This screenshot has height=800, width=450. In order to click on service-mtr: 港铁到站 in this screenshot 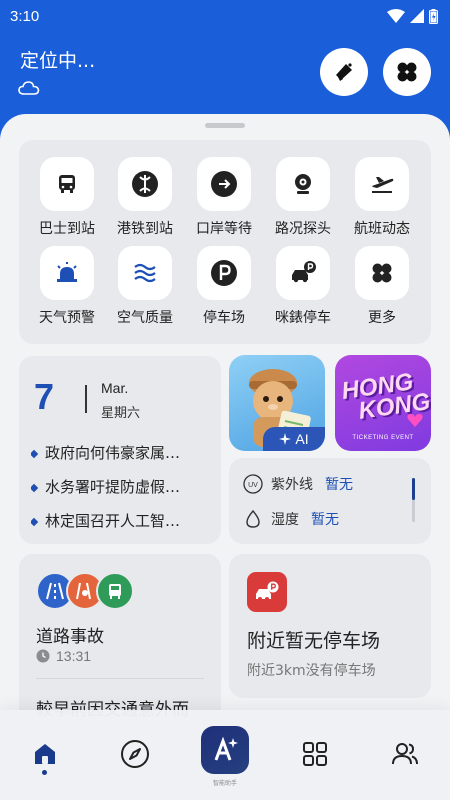, I will do `click(145, 197)`.